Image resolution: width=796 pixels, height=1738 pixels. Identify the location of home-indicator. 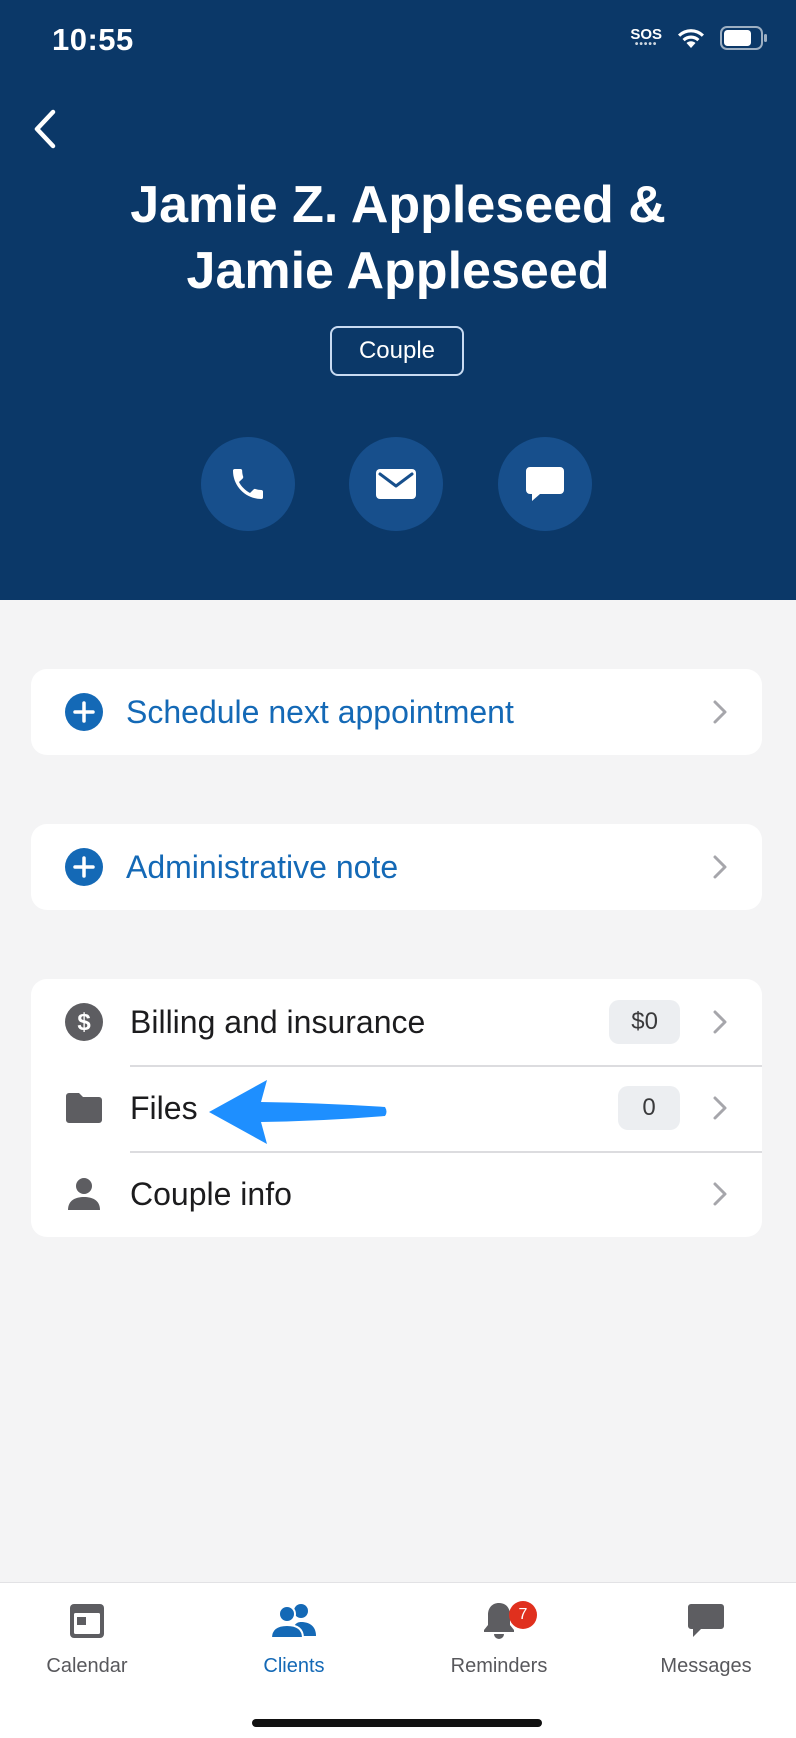
(397, 1723).